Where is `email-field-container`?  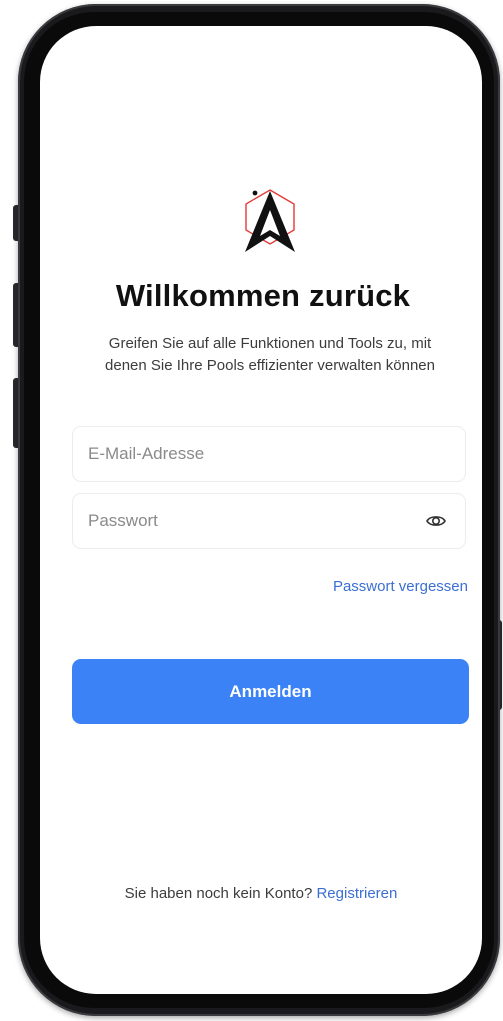 email-field-container is located at coordinates (269, 454).